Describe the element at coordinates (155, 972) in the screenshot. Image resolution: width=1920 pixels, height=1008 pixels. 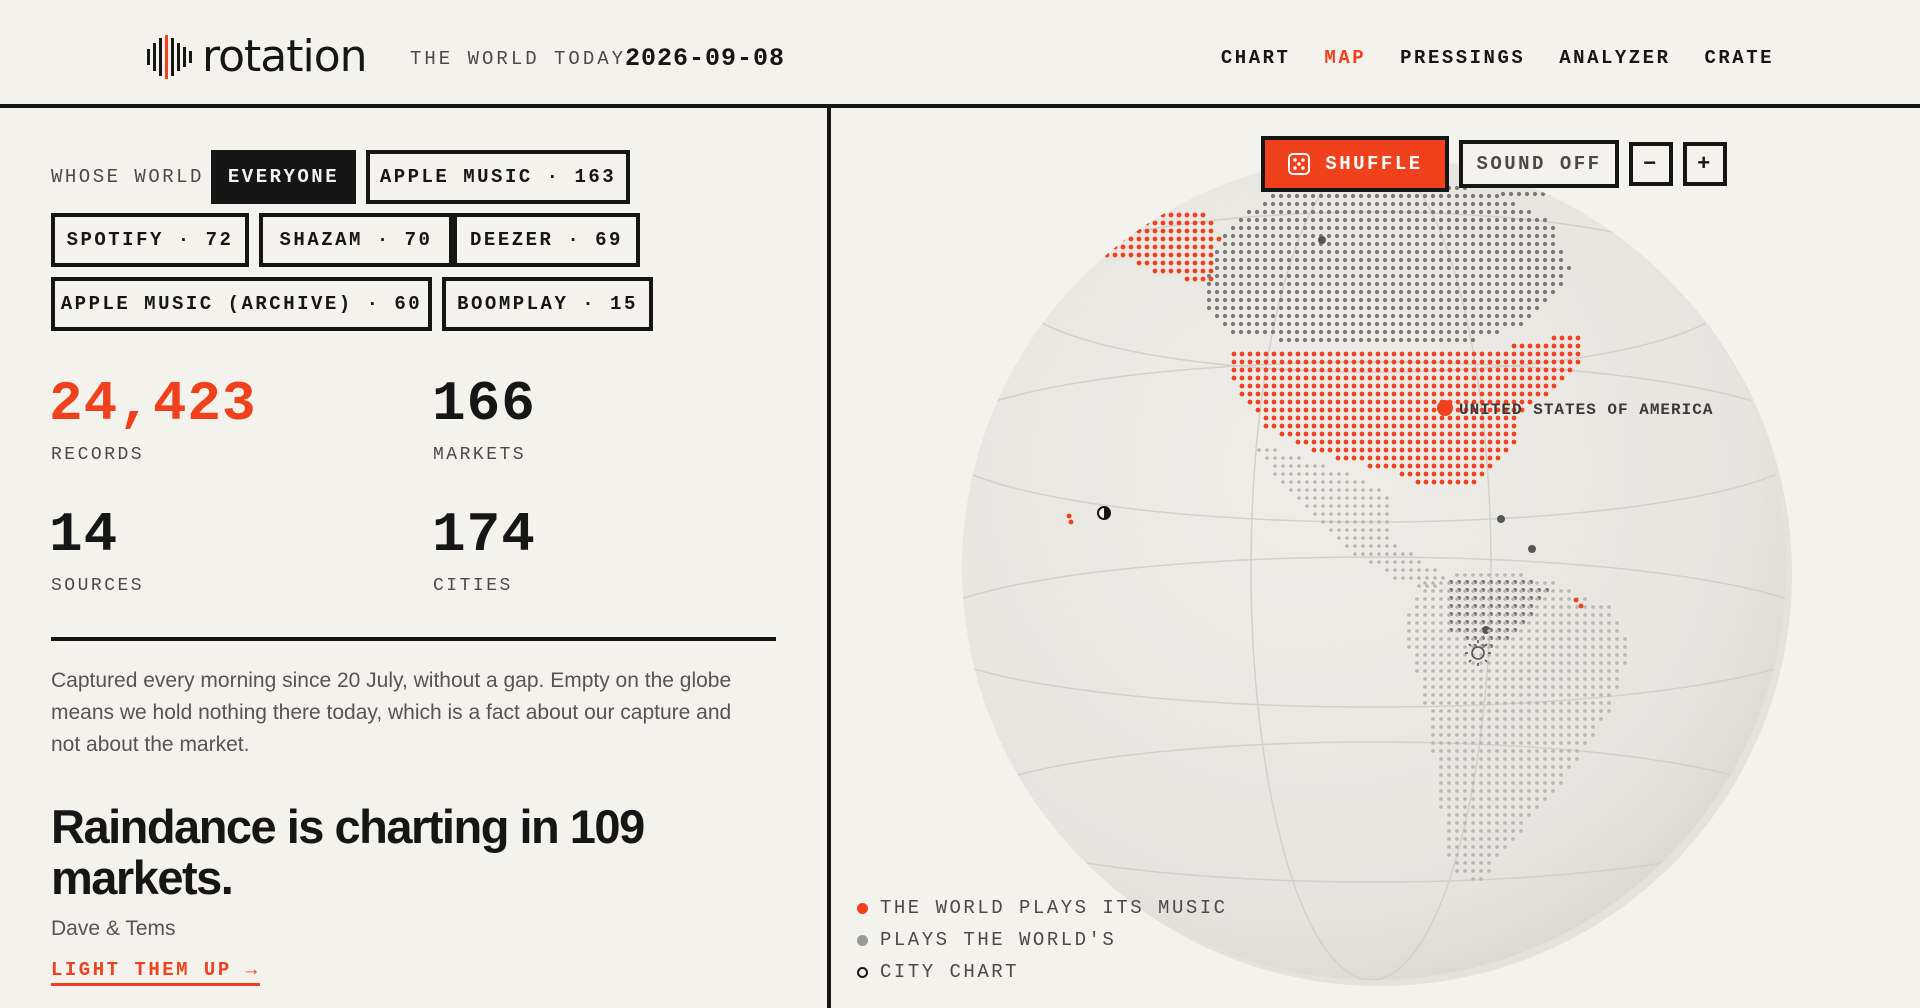
I see `light-them-up-link: LIGHT THEM UP →` at that location.